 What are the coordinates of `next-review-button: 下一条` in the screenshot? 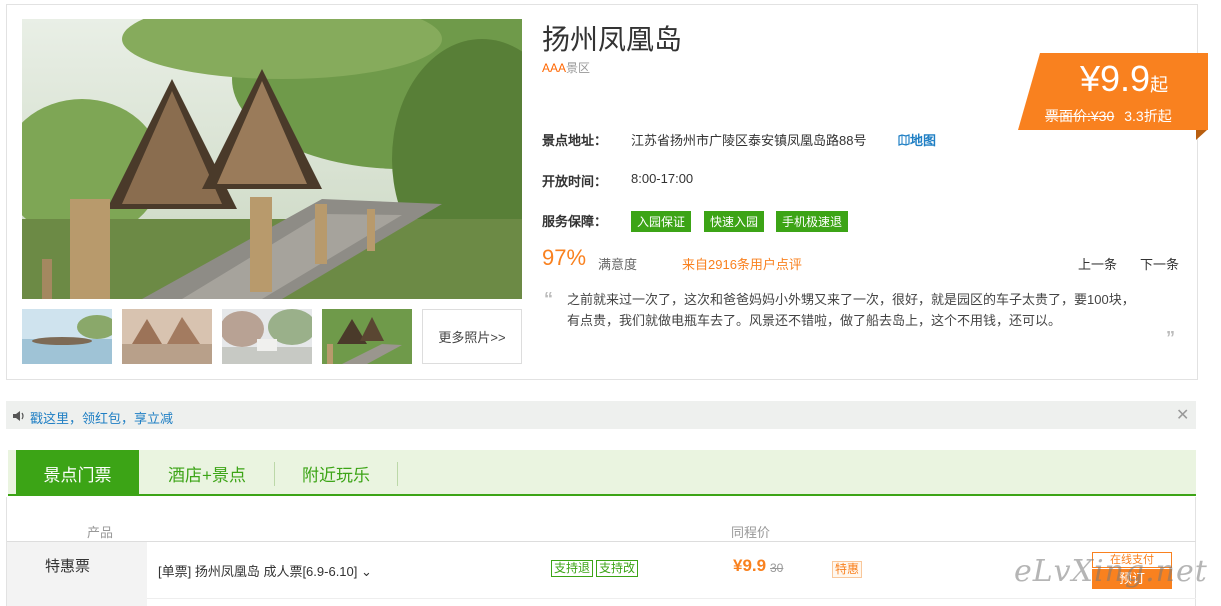 It's located at (1159, 263).